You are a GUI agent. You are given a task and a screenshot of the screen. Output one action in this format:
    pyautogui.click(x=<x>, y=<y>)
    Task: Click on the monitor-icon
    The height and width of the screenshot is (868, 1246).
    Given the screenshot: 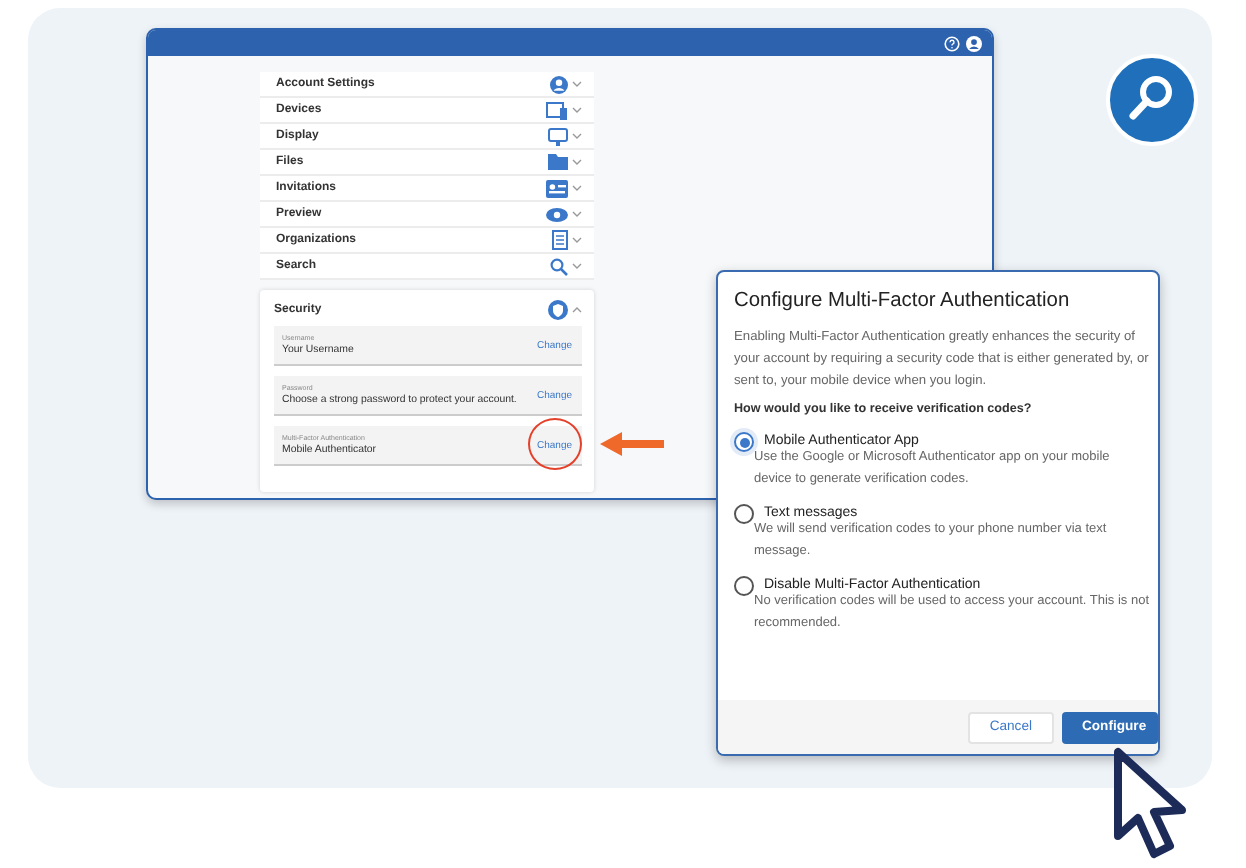 What is the action you would take?
    pyautogui.click(x=558, y=136)
    